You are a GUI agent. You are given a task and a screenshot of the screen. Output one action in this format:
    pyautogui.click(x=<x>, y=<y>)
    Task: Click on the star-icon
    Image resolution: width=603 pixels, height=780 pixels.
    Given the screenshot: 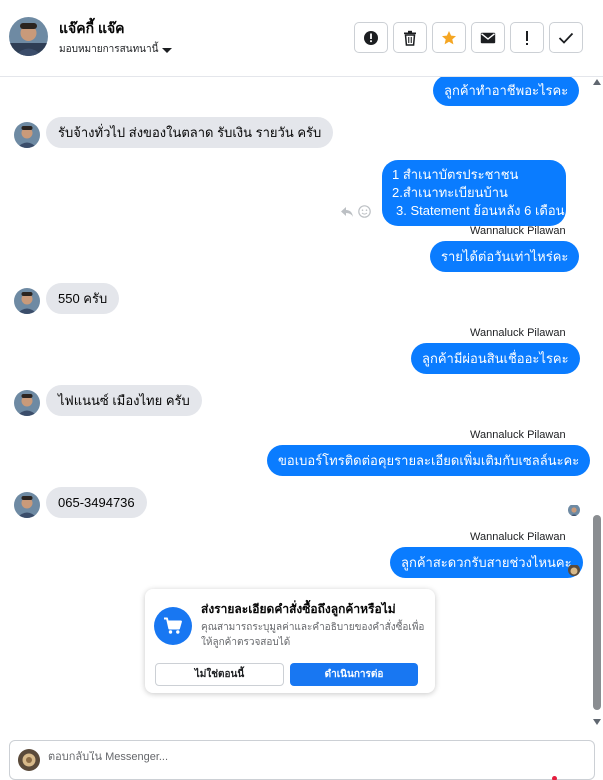 What is the action you would take?
    pyautogui.click(x=449, y=37)
    